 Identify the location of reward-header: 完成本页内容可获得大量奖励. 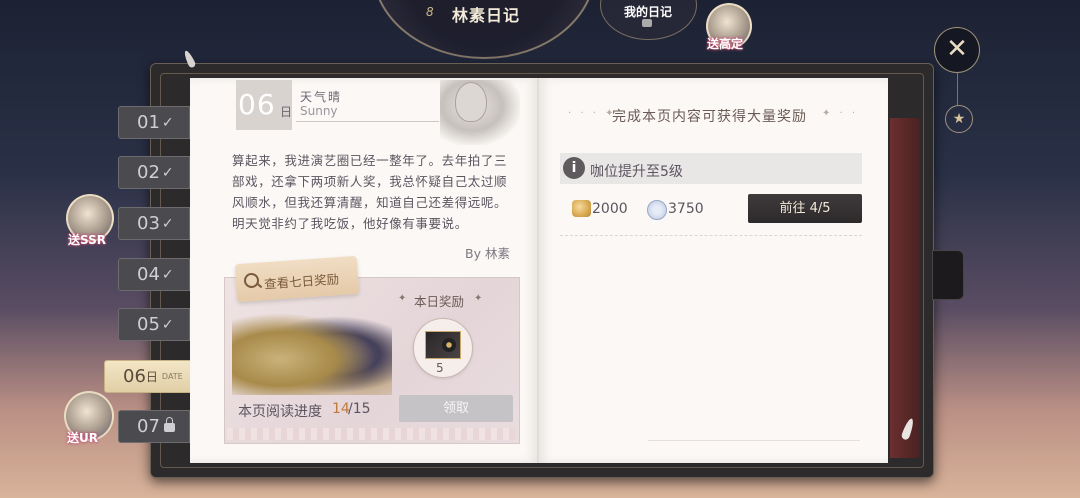
(709, 117).